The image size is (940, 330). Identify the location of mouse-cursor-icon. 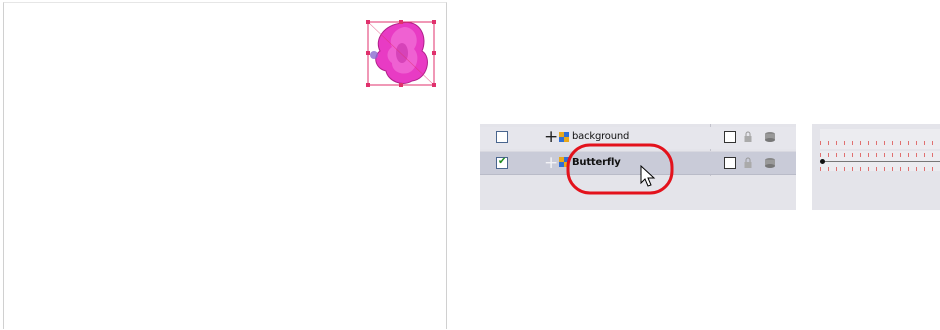
(648, 176).